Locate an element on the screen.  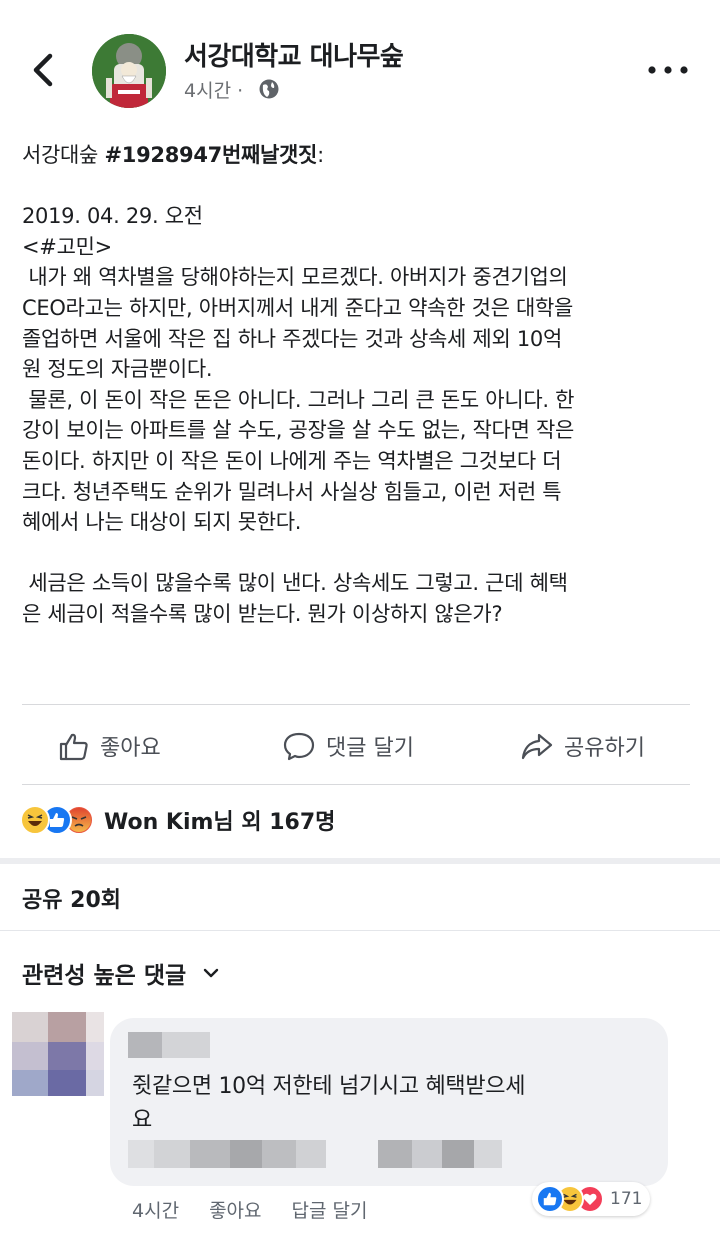
back-arrow-icon is located at coordinates (43, 70).